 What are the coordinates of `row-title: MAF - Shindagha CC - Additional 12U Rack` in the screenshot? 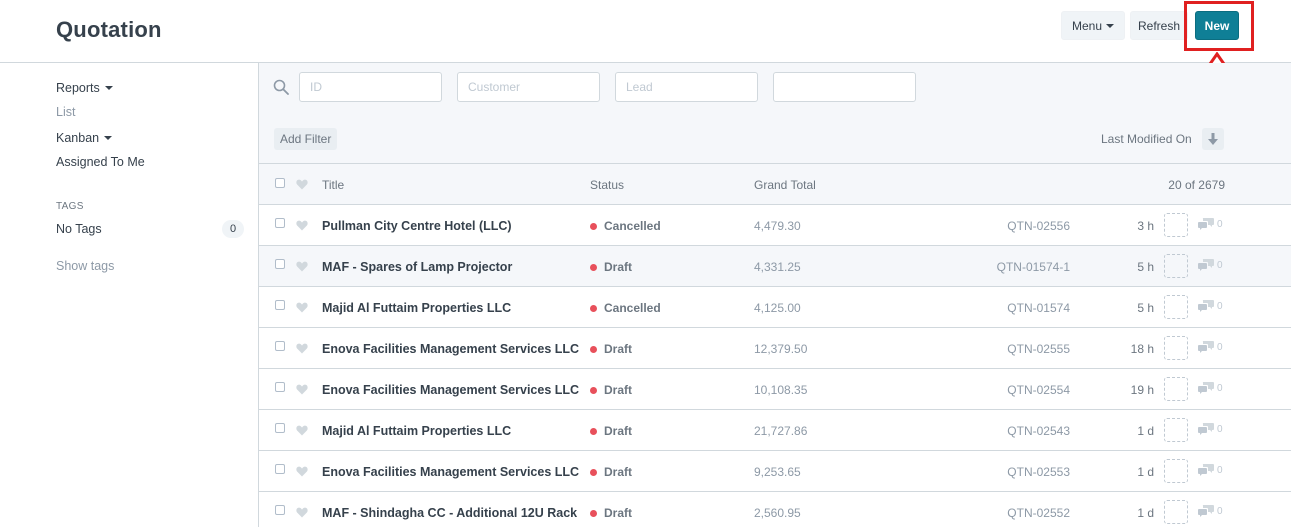 It's located at (449, 513).